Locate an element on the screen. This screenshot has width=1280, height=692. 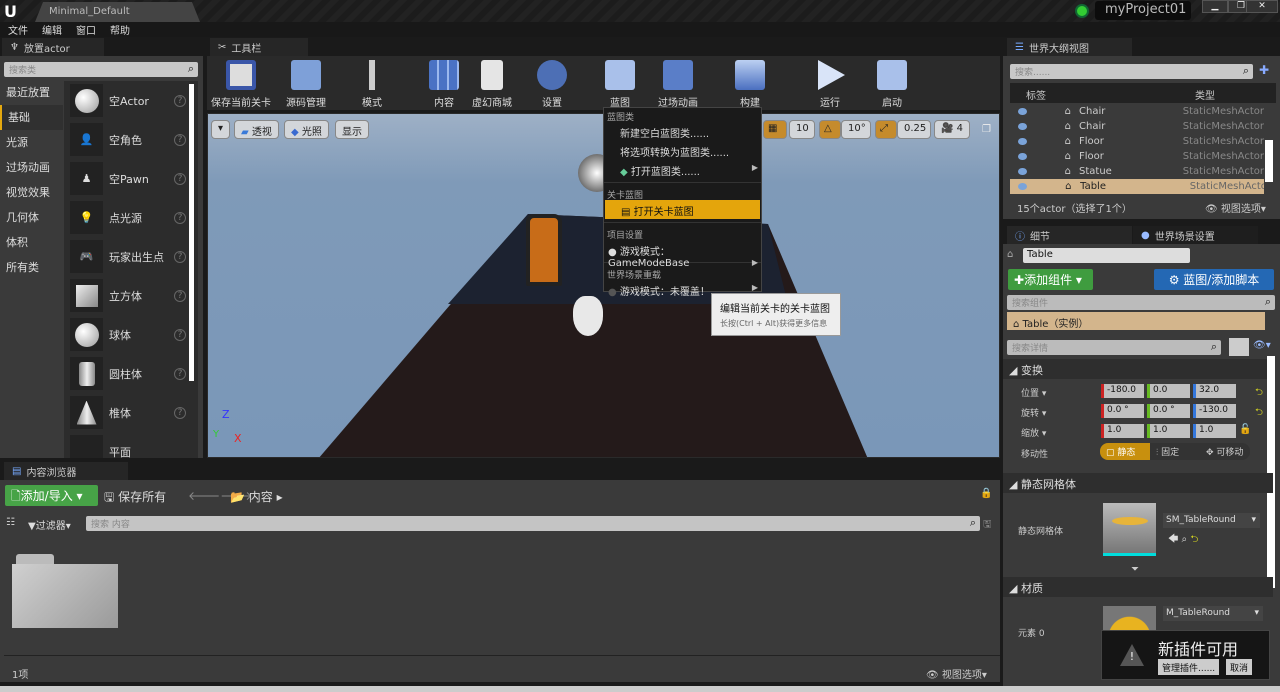
scale-snap-value: 0.25 is located at coordinates (914, 129).